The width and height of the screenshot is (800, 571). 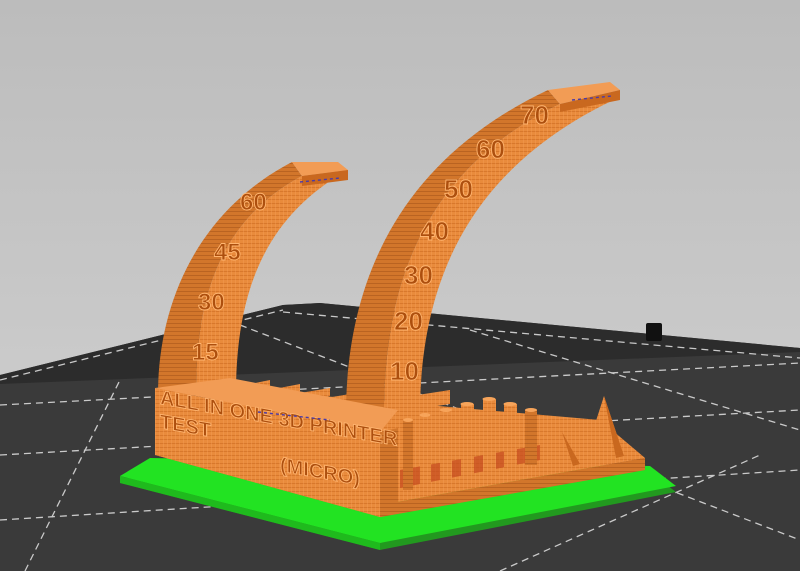 What do you see at coordinates (404, 371) in the screenshot?
I see `right-arch-label: 10` at bounding box center [404, 371].